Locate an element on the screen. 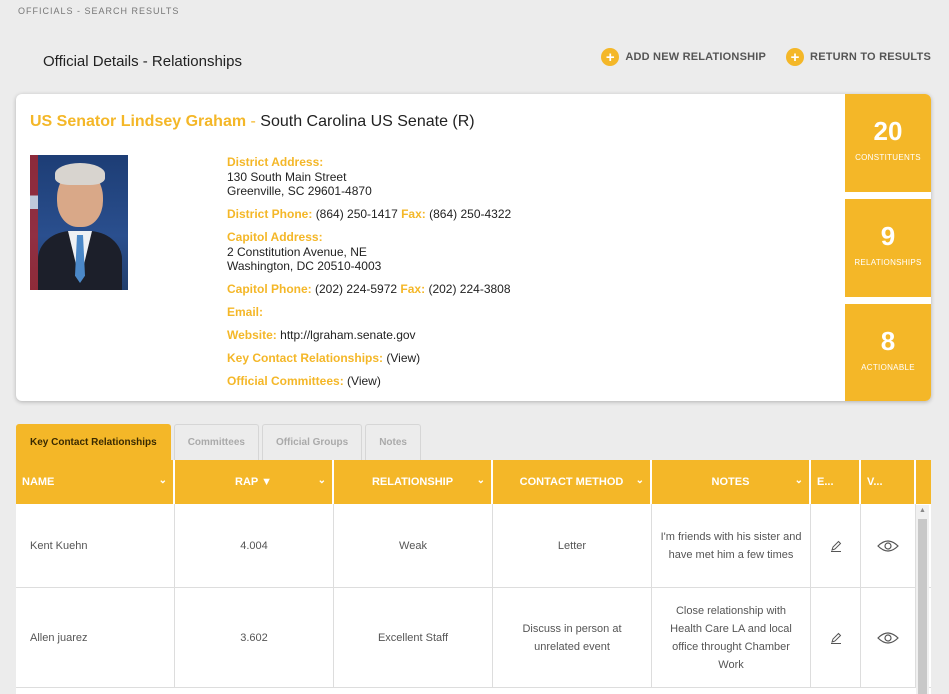  capitol-fax-label: Fax: is located at coordinates (413, 289).